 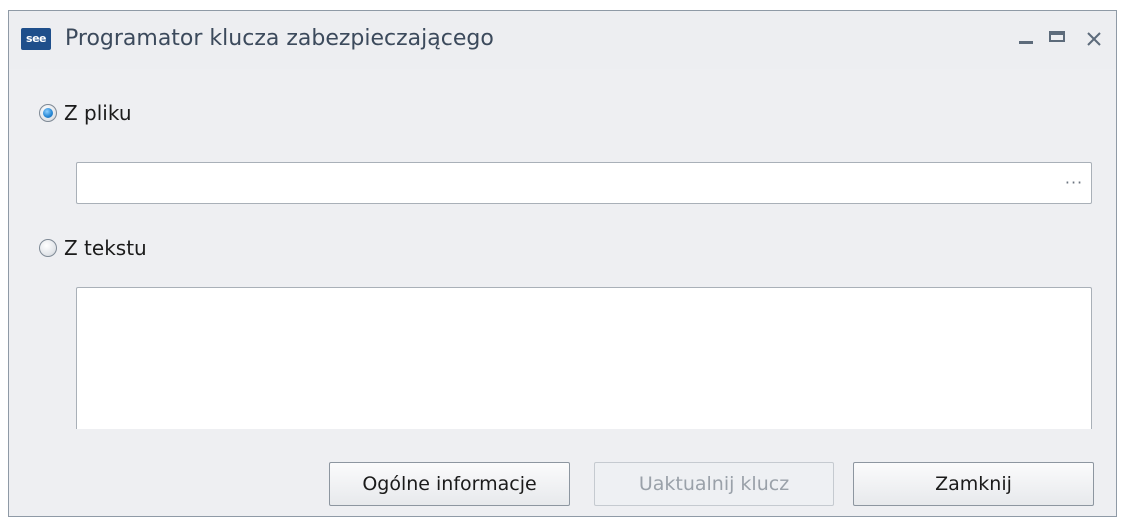 What do you see at coordinates (568, 184) in the screenshot?
I see `file-path-input` at bounding box center [568, 184].